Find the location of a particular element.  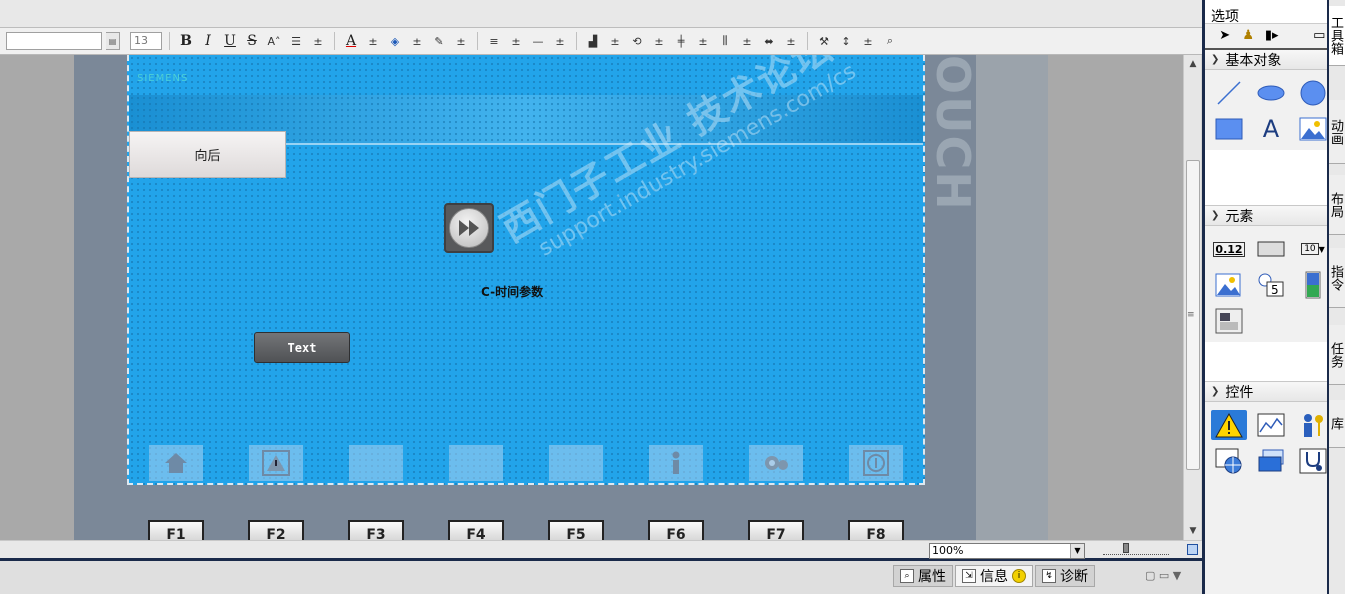

switch-tool-icon is located at coordinates (1229, 321).